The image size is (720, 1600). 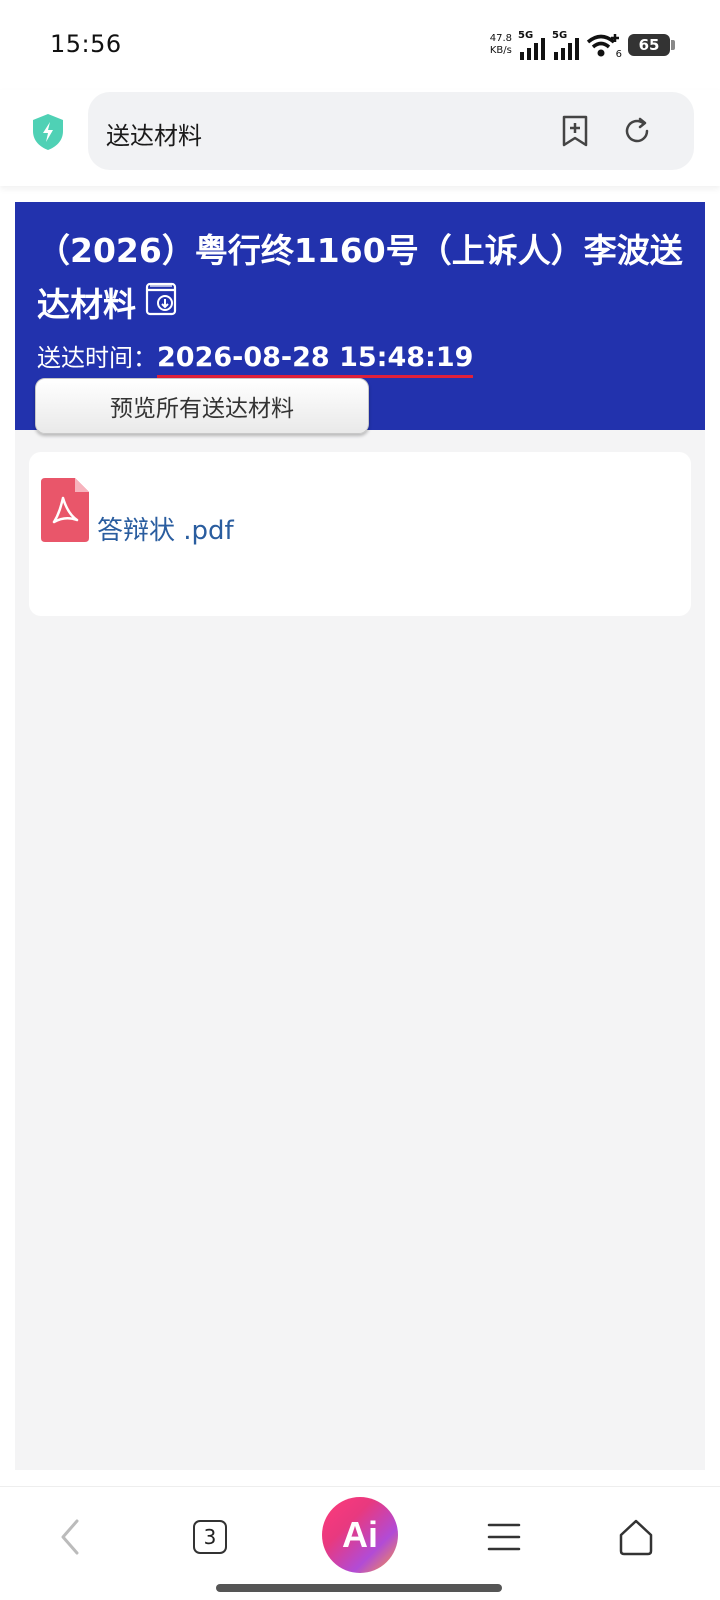 I want to click on sim2-label: 5G, so click(x=560, y=35).